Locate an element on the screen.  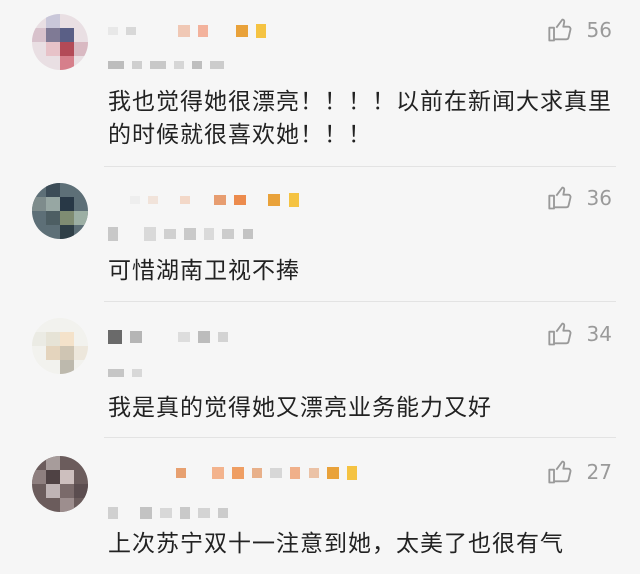
comment-text: 我是真的觉得她又漂亮业务能力又好 is located at coordinates (300, 408).